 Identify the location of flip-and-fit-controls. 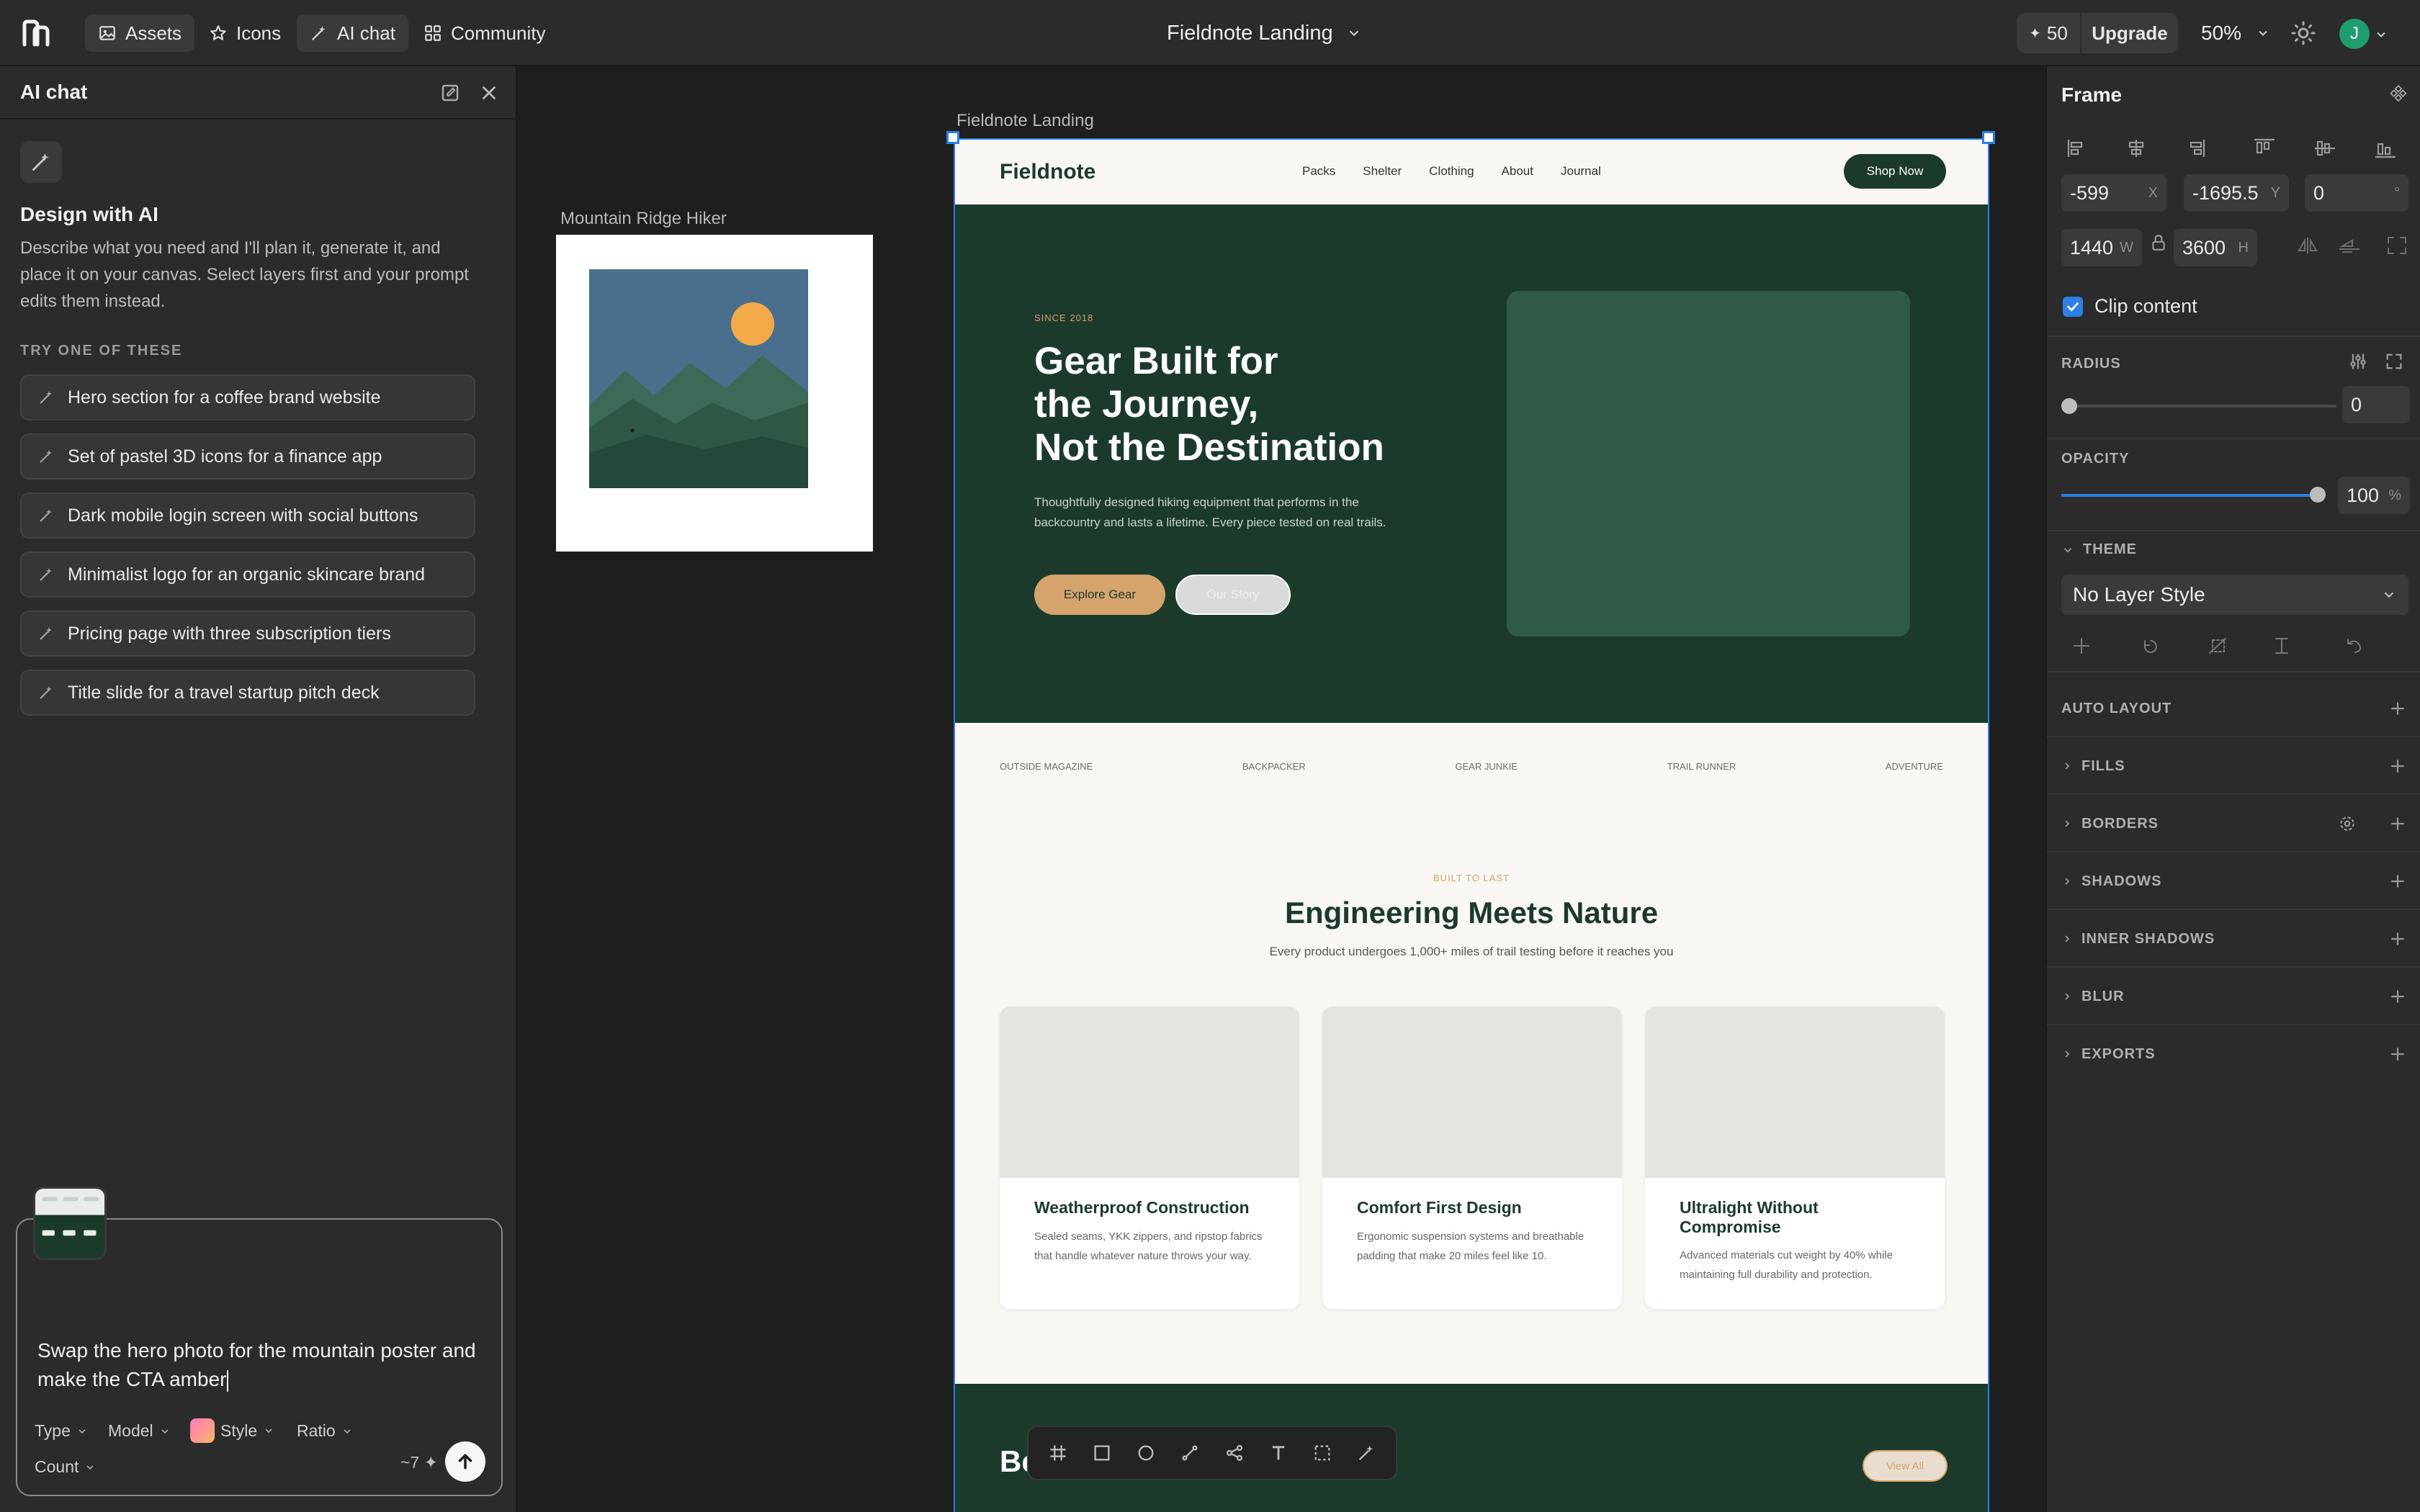
(2349, 245).